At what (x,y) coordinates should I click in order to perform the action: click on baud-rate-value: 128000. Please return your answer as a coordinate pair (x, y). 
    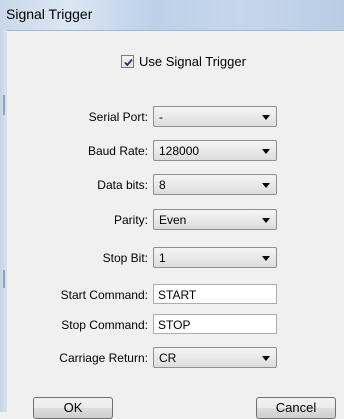
    Looking at the image, I should click on (179, 151).